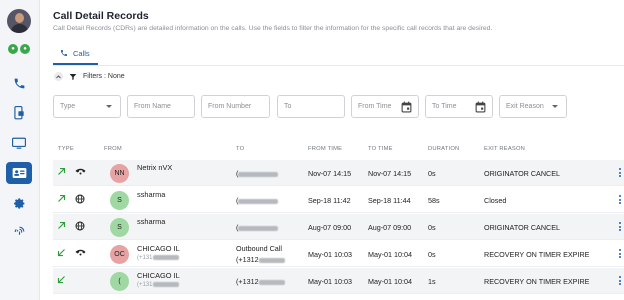 The height and width of the screenshot is (300, 624). Describe the element at coordinates (19, 173) in the screenshot. I see `contact-card-icon` at that location.